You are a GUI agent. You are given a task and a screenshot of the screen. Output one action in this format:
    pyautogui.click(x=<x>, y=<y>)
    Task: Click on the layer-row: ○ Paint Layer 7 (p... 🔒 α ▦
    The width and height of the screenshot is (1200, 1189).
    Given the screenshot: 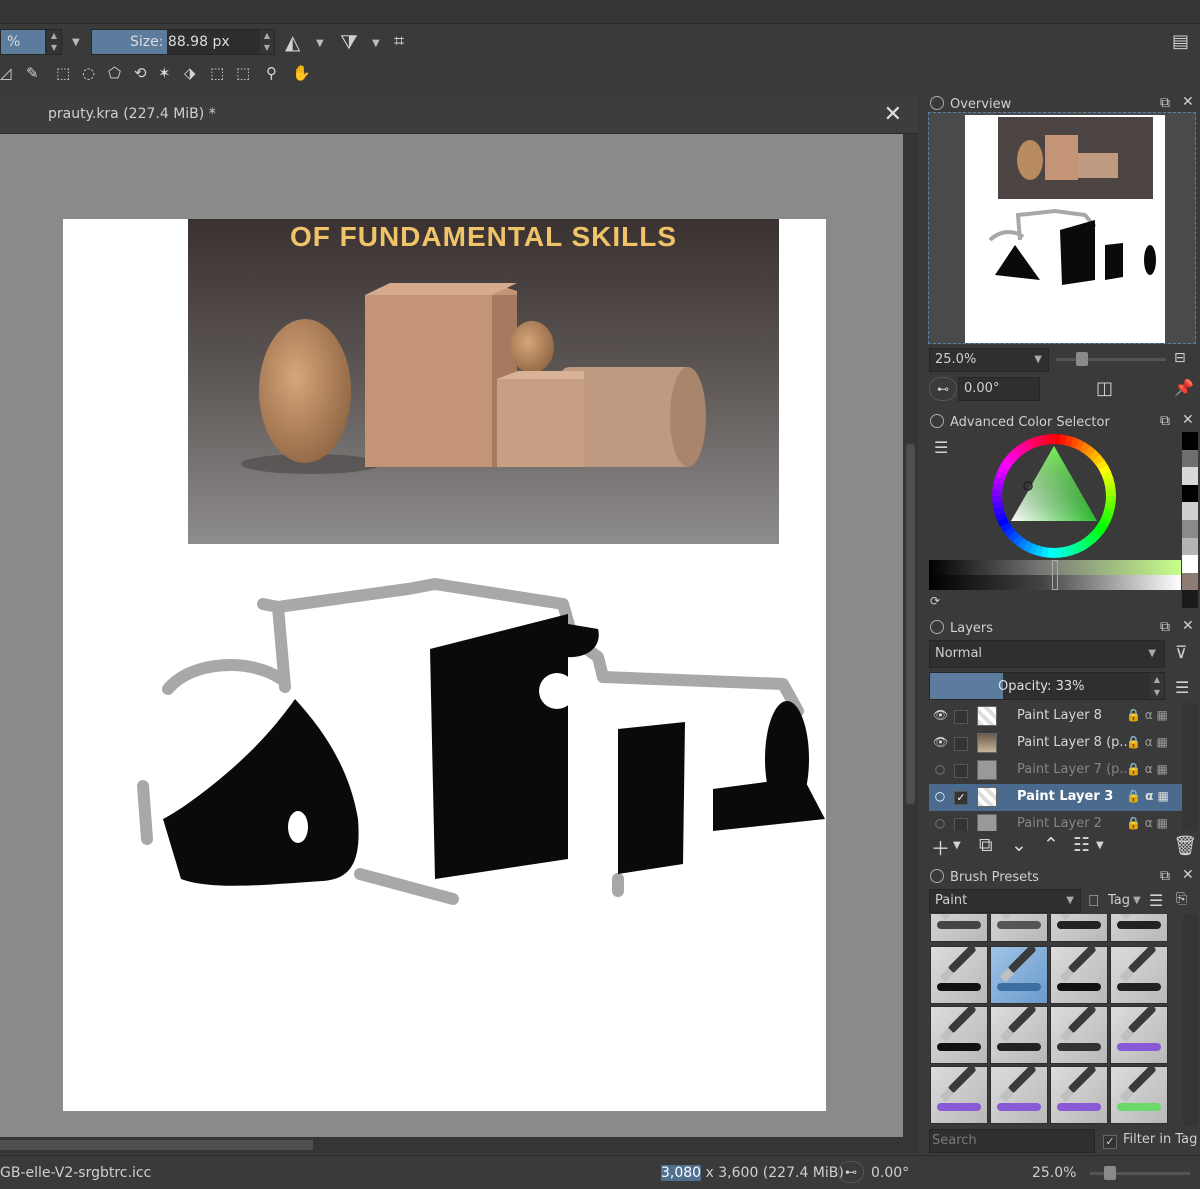 What is the action you would take?
    pyautogui.click(x=1055, y=770)
    